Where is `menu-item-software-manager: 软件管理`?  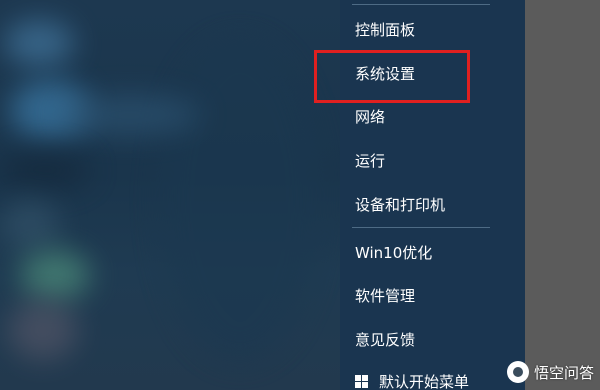
menu-item-software-manager: 软件管理 is located at coordinates (385, 296).